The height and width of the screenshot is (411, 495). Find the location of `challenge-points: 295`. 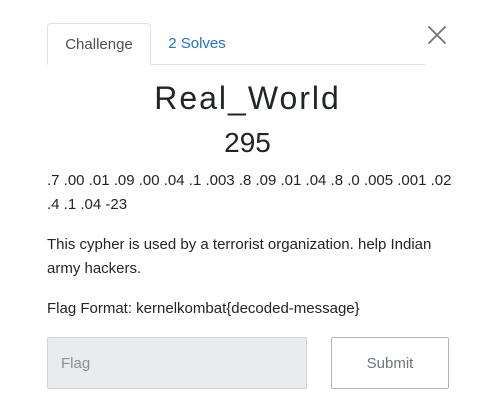

challenge-points: 295 is located at coordinates (247, 142).